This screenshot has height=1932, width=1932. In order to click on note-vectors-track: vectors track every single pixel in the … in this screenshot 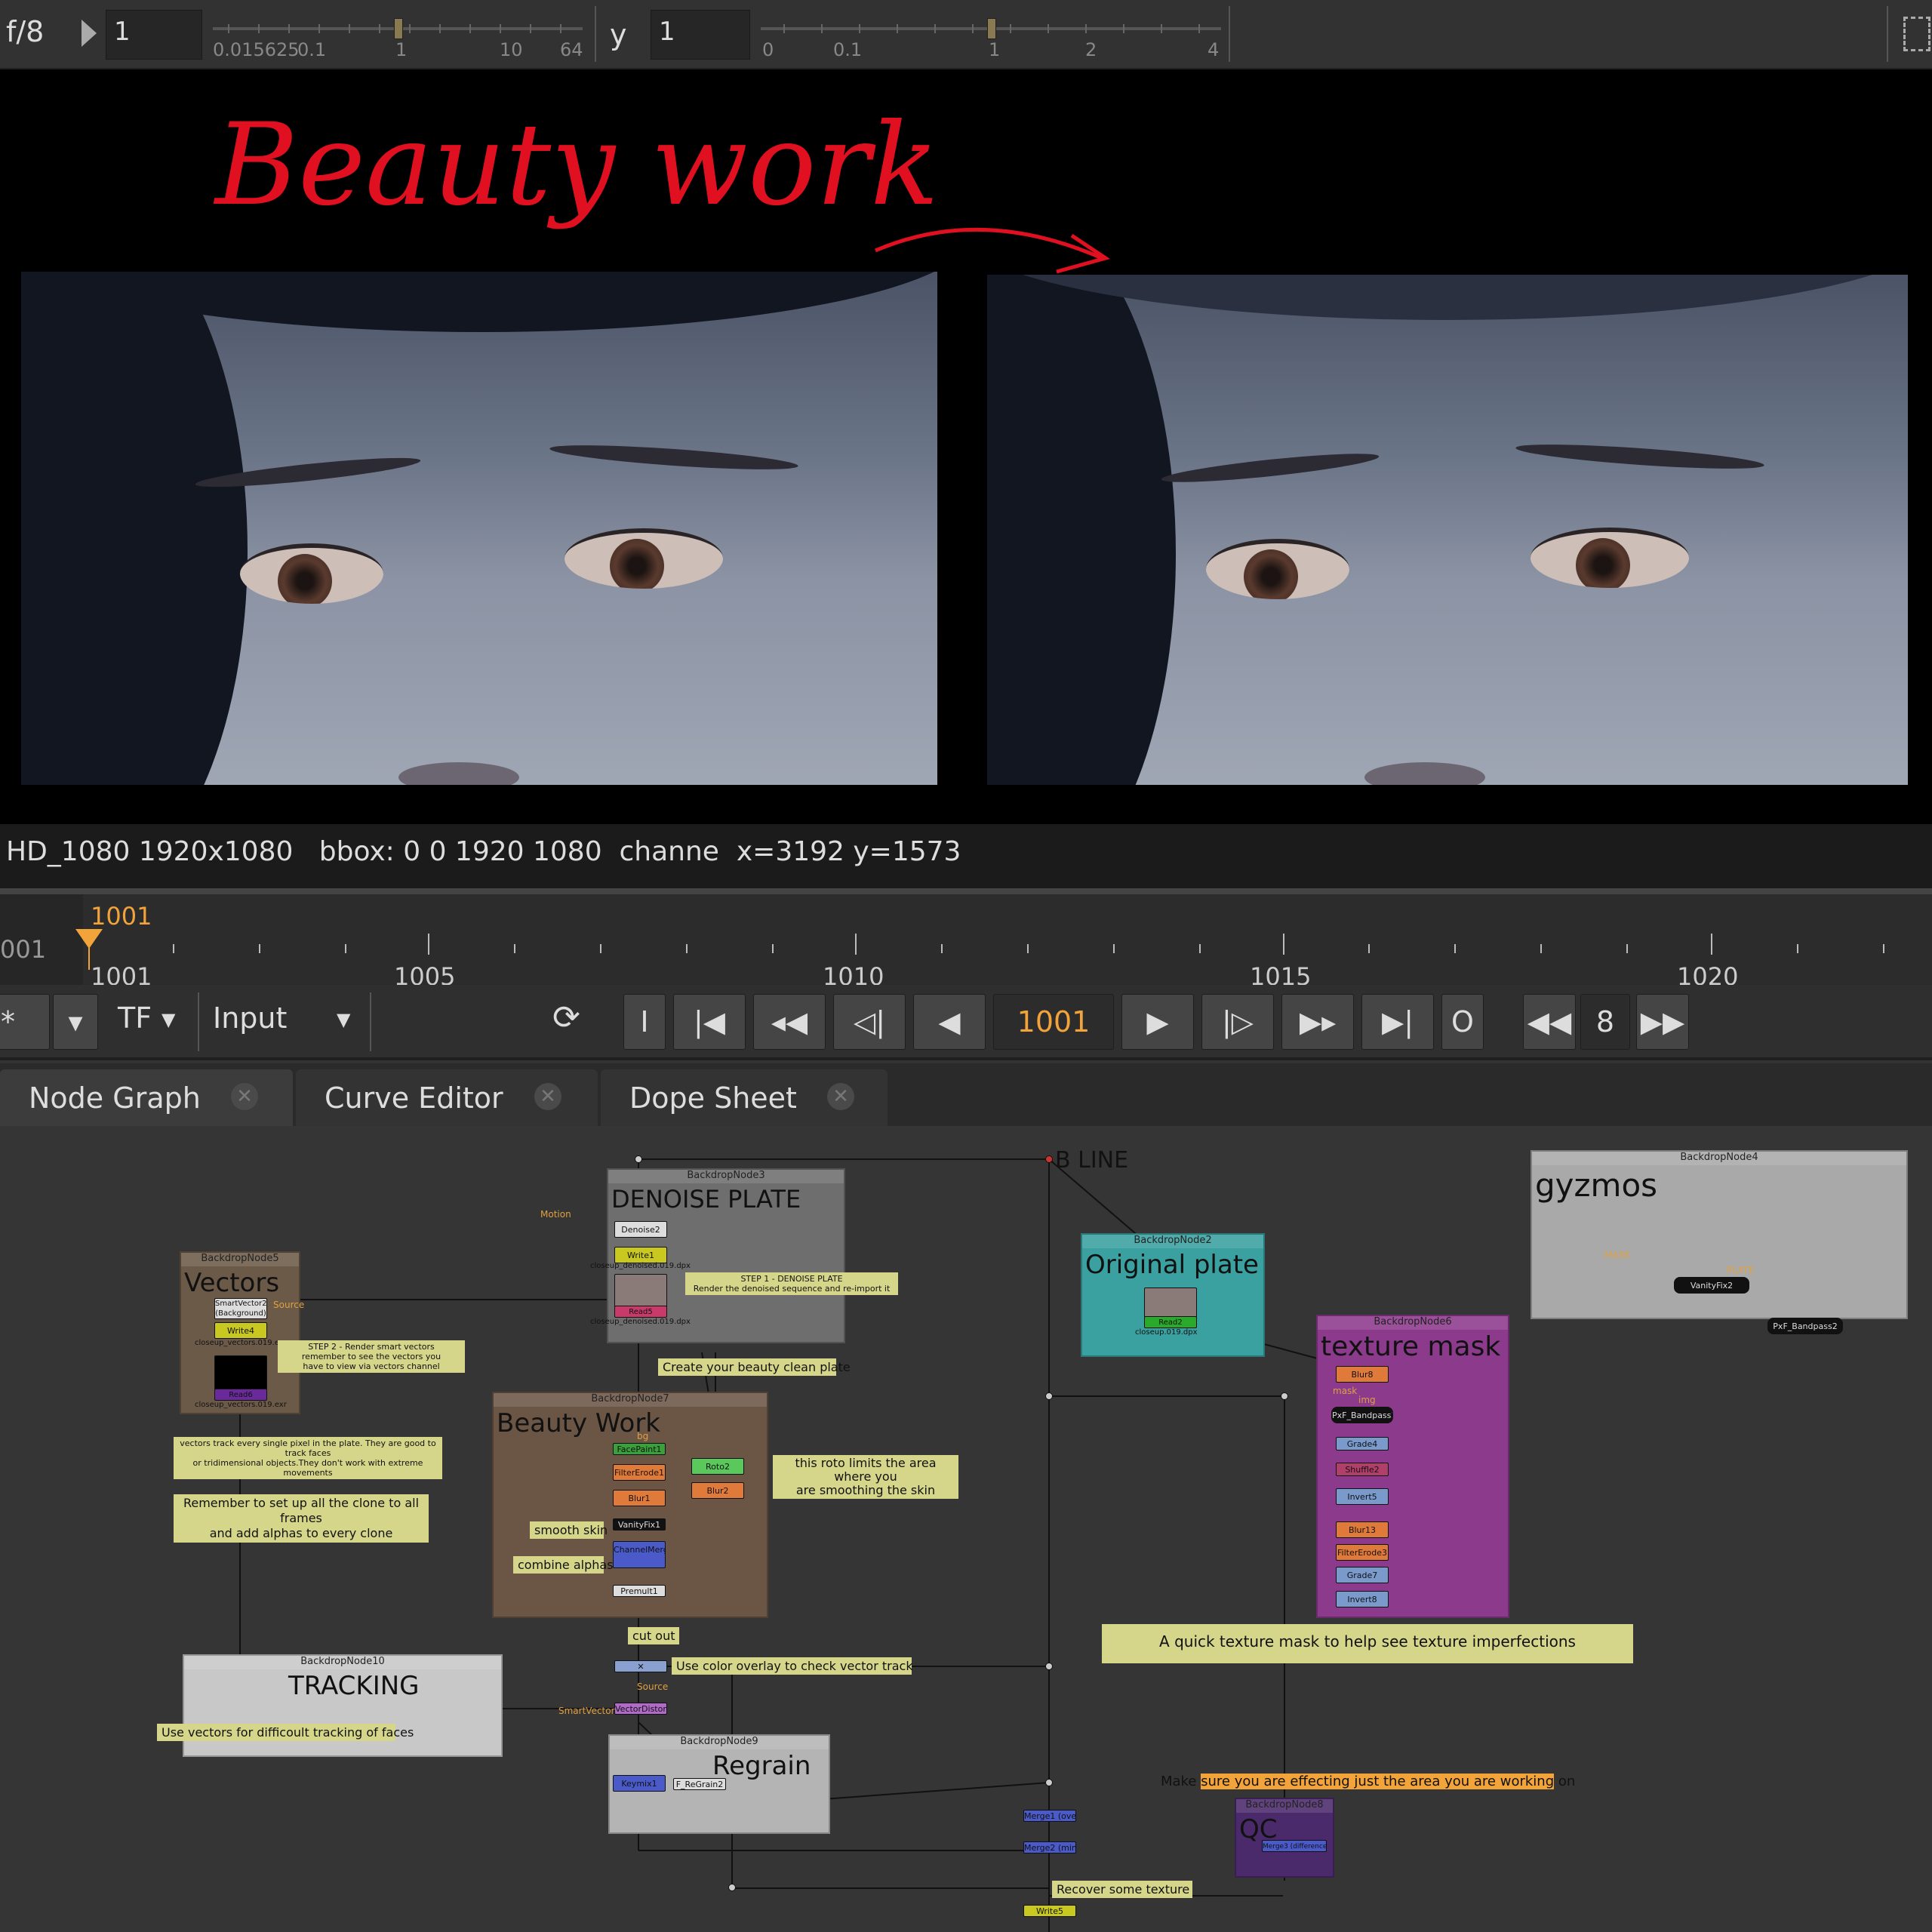, I will do `click(308, 1458)`.